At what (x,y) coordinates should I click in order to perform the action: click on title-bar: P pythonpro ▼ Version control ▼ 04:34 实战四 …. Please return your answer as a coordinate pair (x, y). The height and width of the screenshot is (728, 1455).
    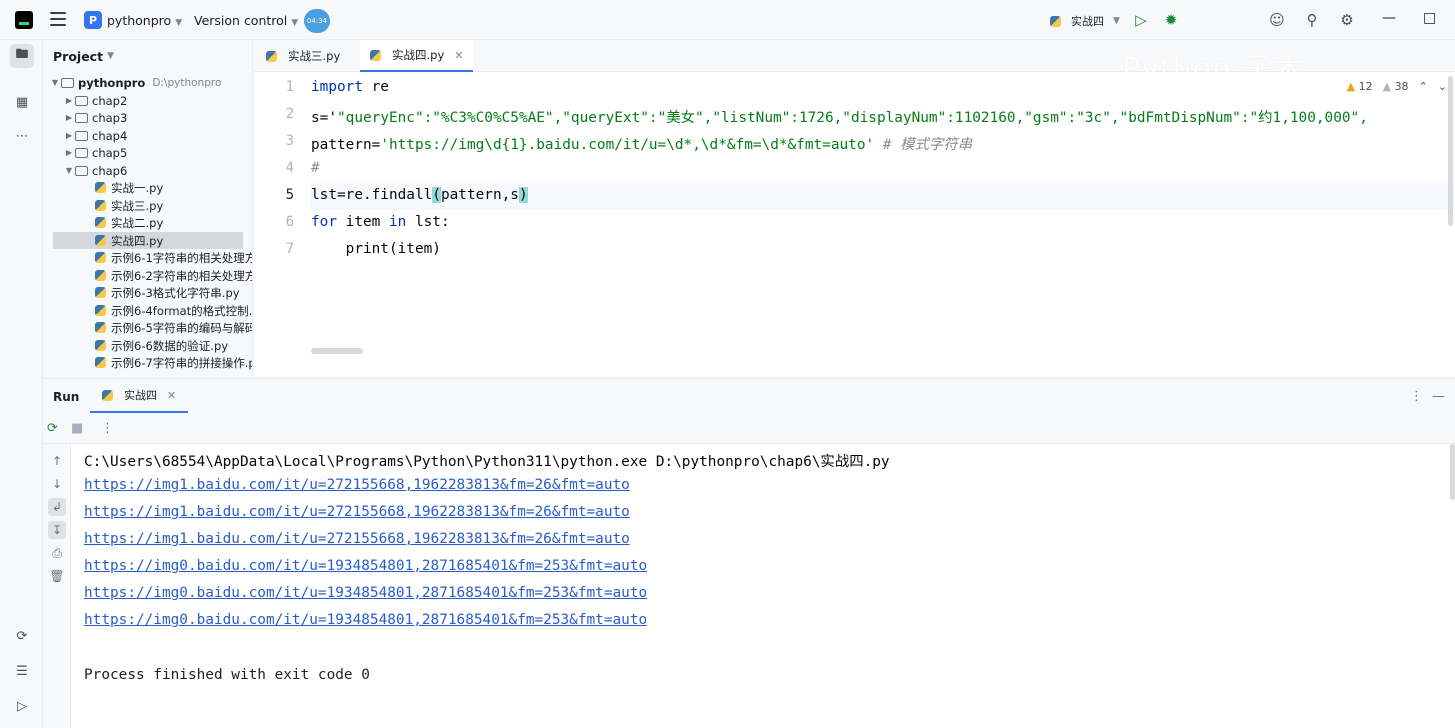
    Looking at the image, I should click on (727, 20).